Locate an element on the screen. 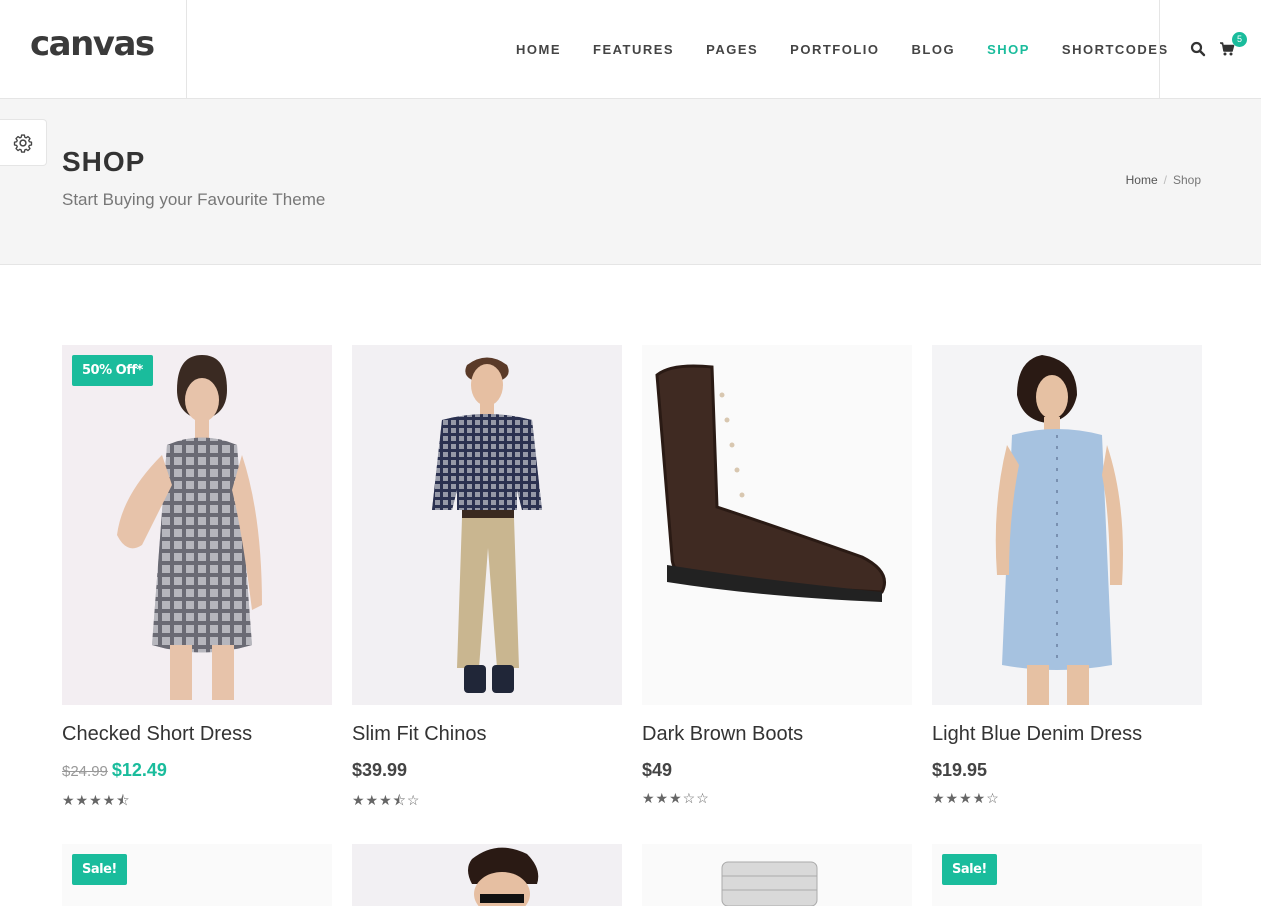 The width and height of the screenshot is (1261, 906). gear-icon is located at coordinates (23, 143).